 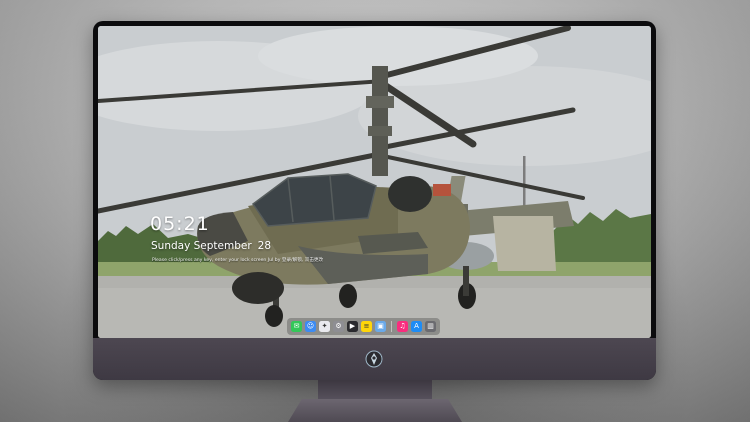 I want to click on notes-icon: ≡, so click(x=366, y=326).